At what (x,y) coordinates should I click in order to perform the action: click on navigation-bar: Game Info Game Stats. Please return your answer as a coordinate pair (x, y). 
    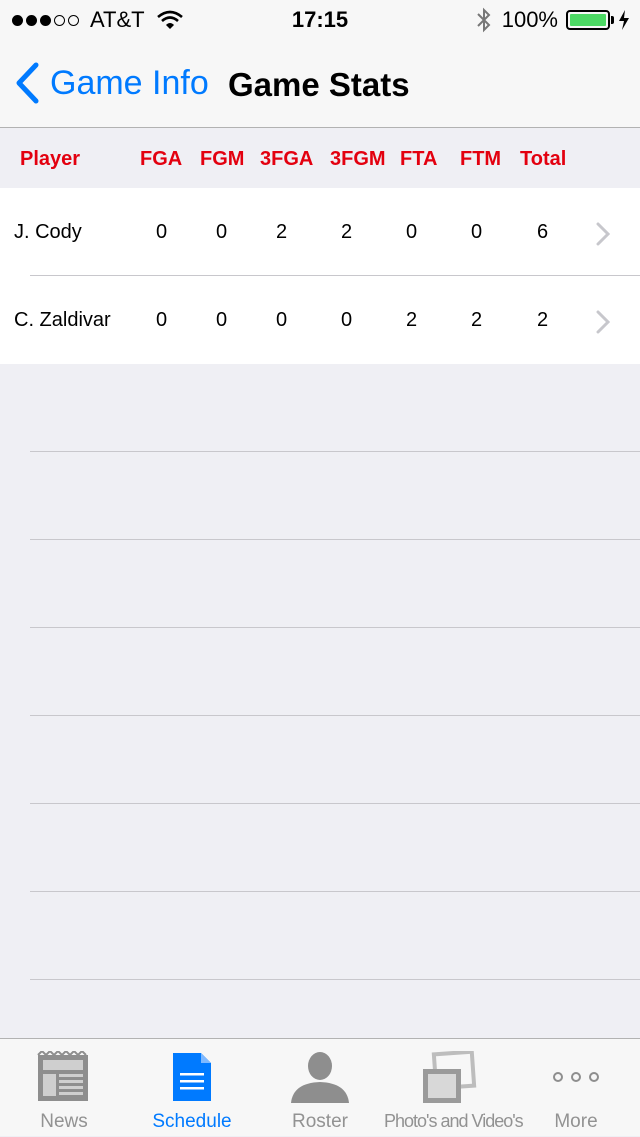
    Looking at the image, I should click on (320, 84).